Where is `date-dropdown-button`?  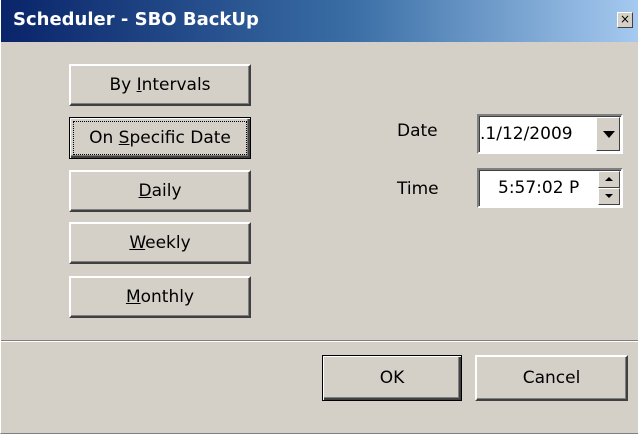 date-dropdown-button is located at coordinates (608, 134).